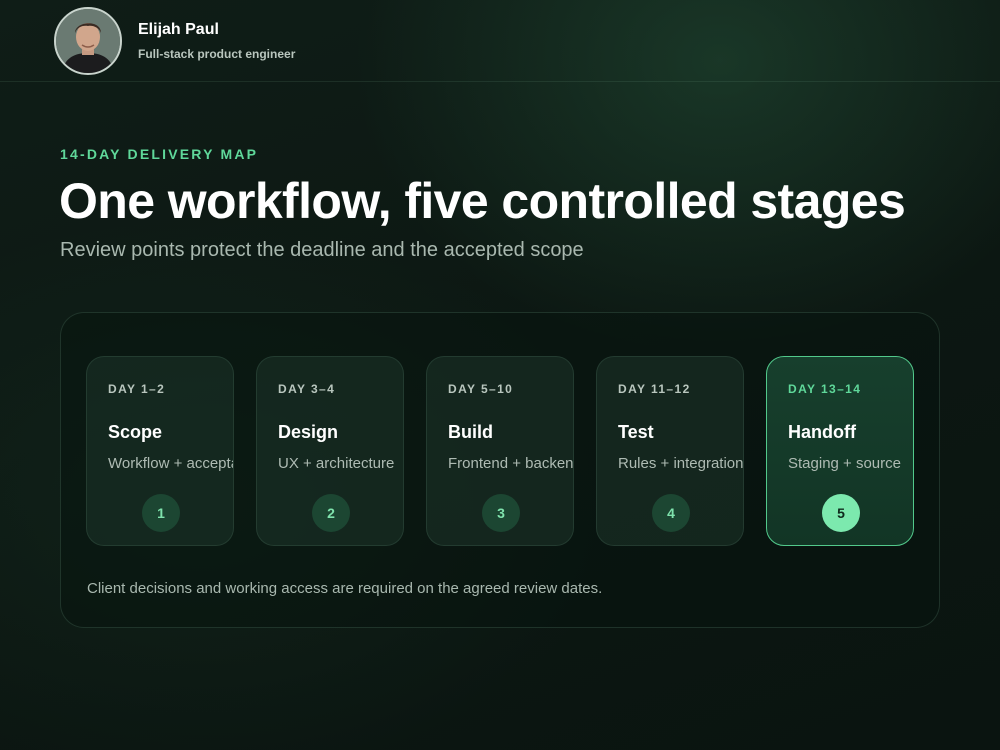 This screenshot has width=1000, height=750. I want to click on stage-description: Workflow + acceptance, so click(170, 463).